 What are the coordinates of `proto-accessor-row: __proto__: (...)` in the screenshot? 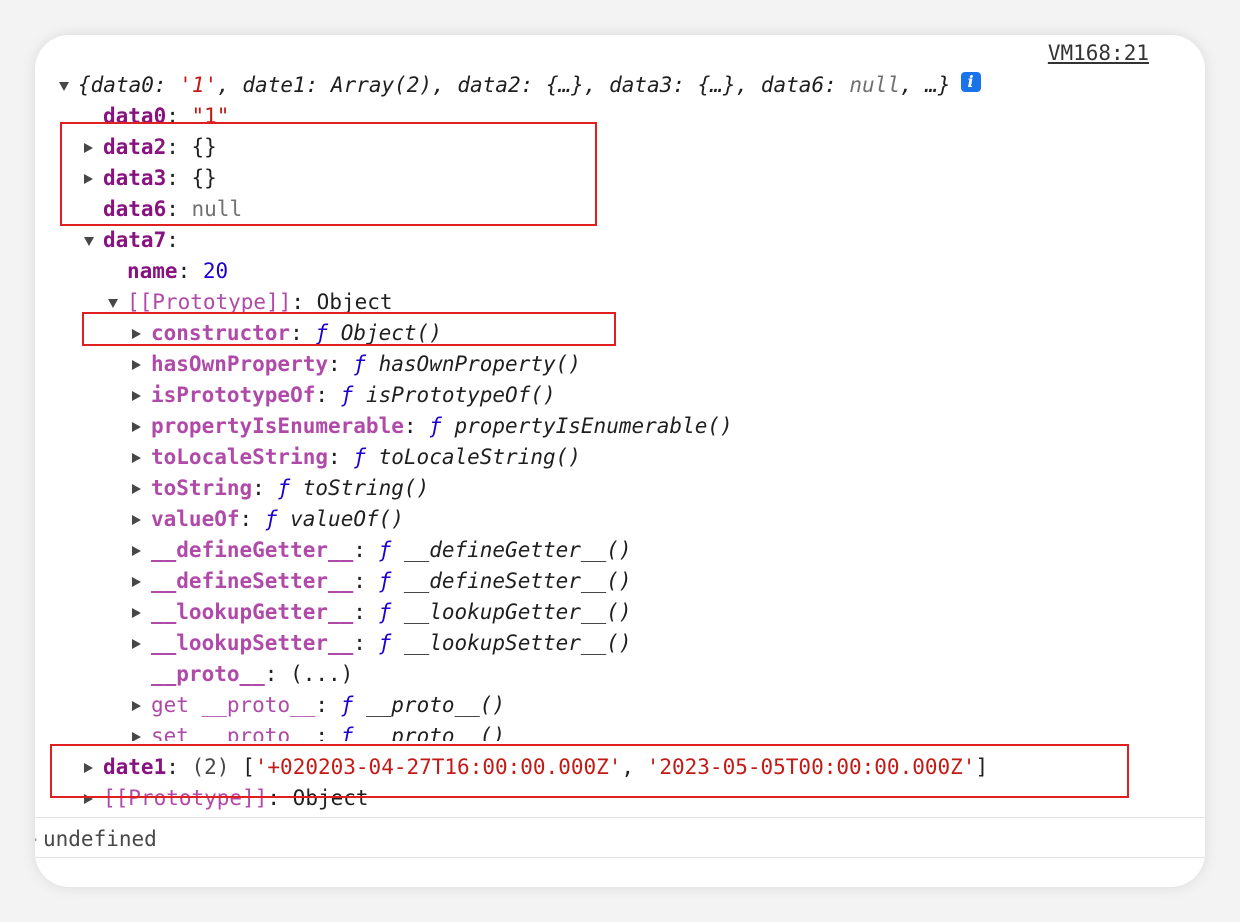 It's located at (252, 674).